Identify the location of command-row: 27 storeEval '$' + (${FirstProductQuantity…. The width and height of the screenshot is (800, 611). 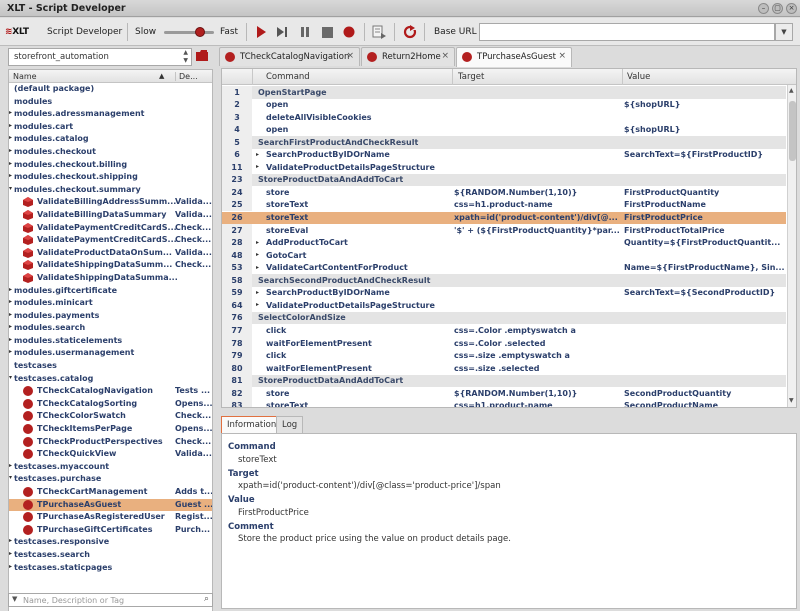
(504, 230).